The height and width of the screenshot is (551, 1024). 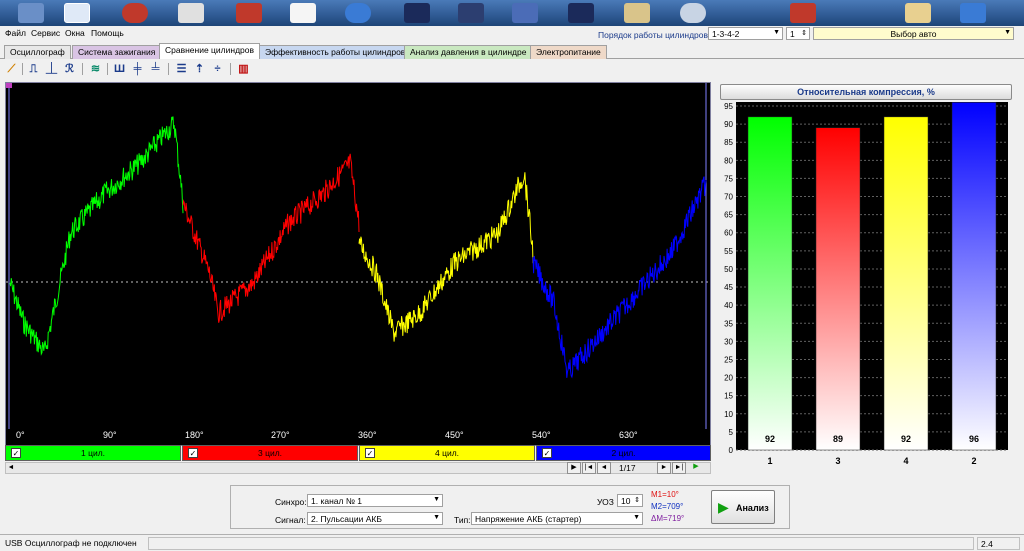 What do you see at coordinates (155, 69) in the screenshot?
I see `marker-icon: ╧` at bounding box center [155, 69].